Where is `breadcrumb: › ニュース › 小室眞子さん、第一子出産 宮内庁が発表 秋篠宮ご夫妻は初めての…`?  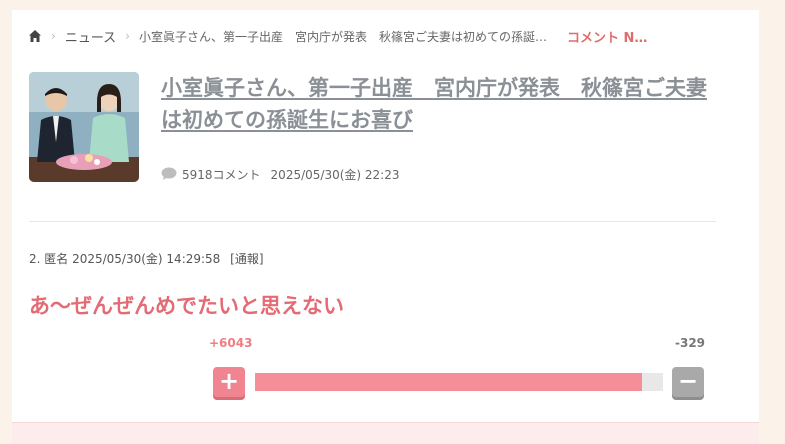 breadcrumb: › ニュース › 小室眞子さん、第一子出産 宮内庁が発表 秋篠宮ご夫妻は初めての… is located at coordinates (378, 36).